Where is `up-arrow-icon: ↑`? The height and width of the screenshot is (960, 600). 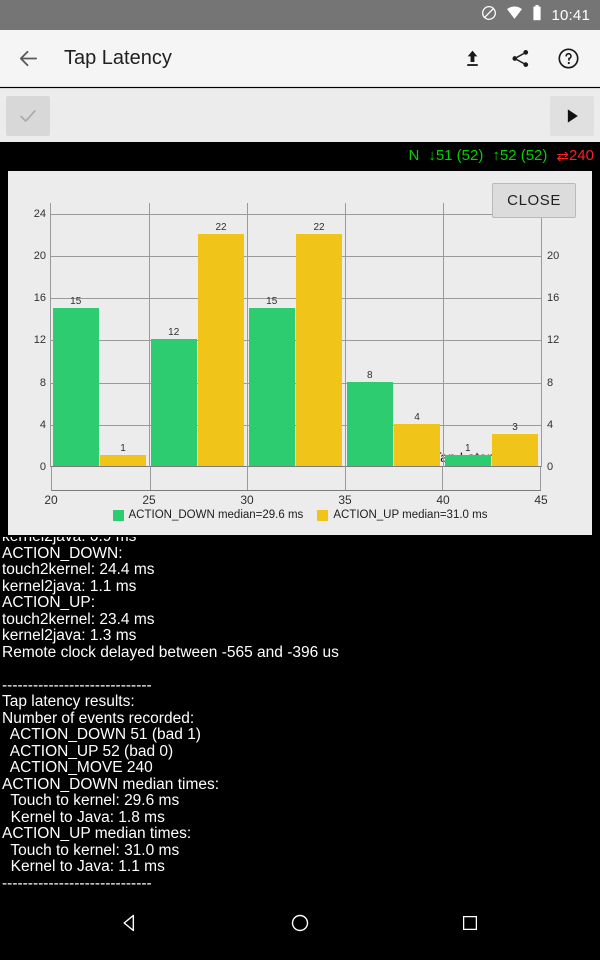
up-arrow-icon: ↑ is located at coordinates (496, 155).